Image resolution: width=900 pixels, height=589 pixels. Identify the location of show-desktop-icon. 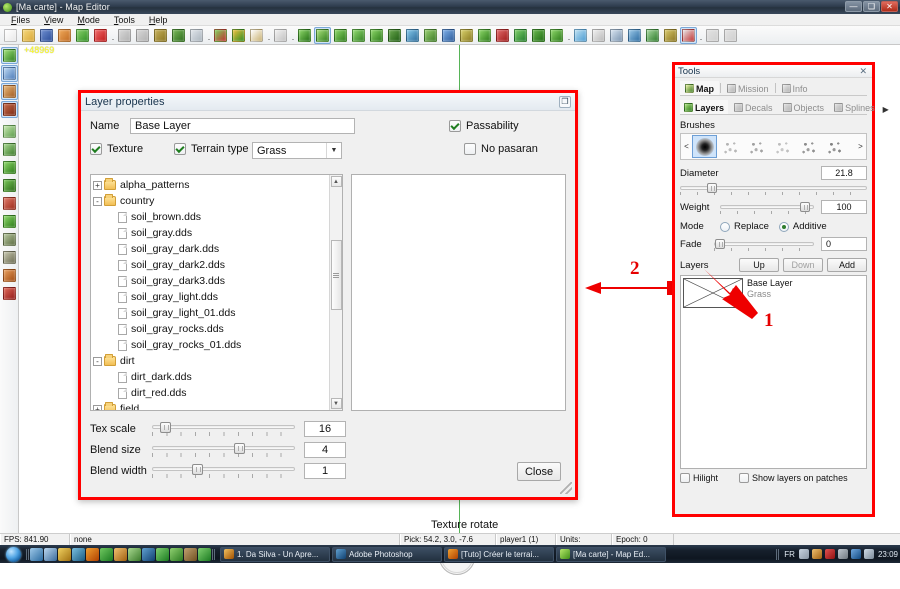
(36, 554).